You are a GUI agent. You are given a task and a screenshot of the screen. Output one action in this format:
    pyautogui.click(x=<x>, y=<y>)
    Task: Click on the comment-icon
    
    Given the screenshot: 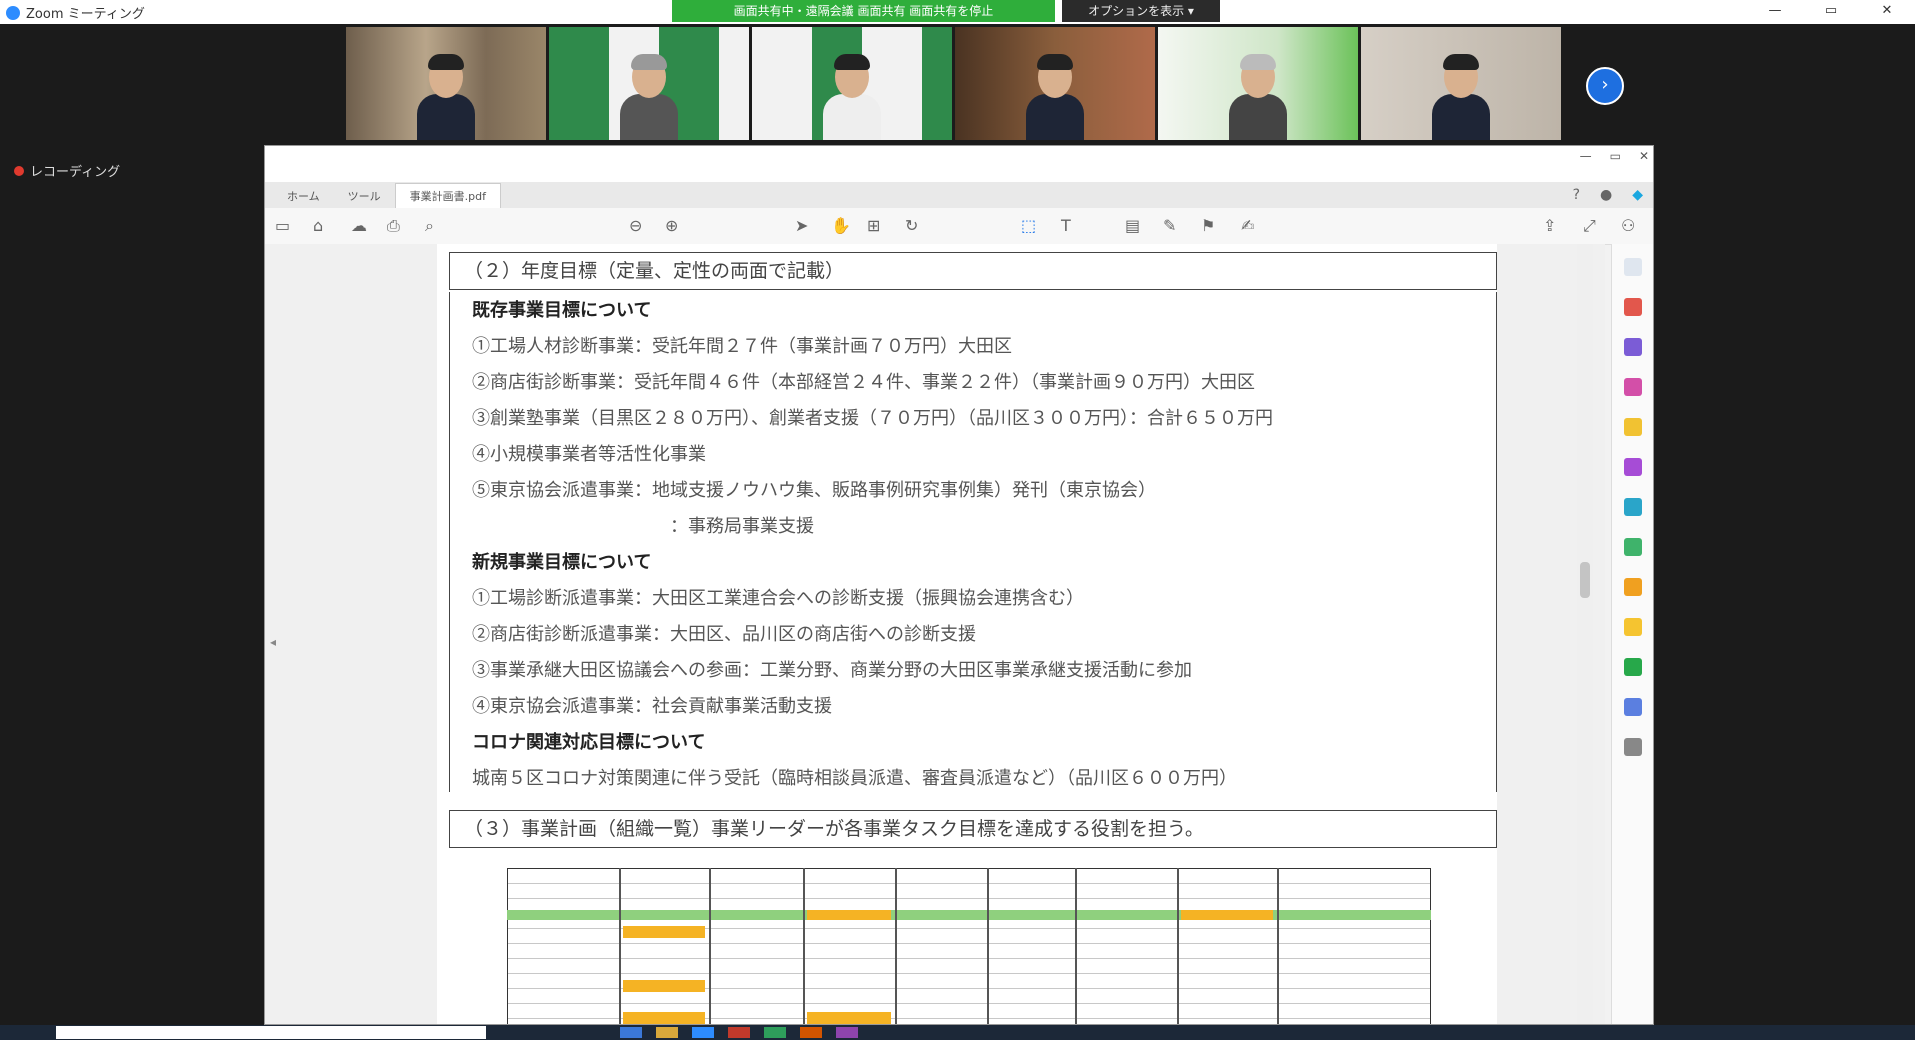 What is the action you would take?
    pyautogui.click(x=1633, y=427)
    